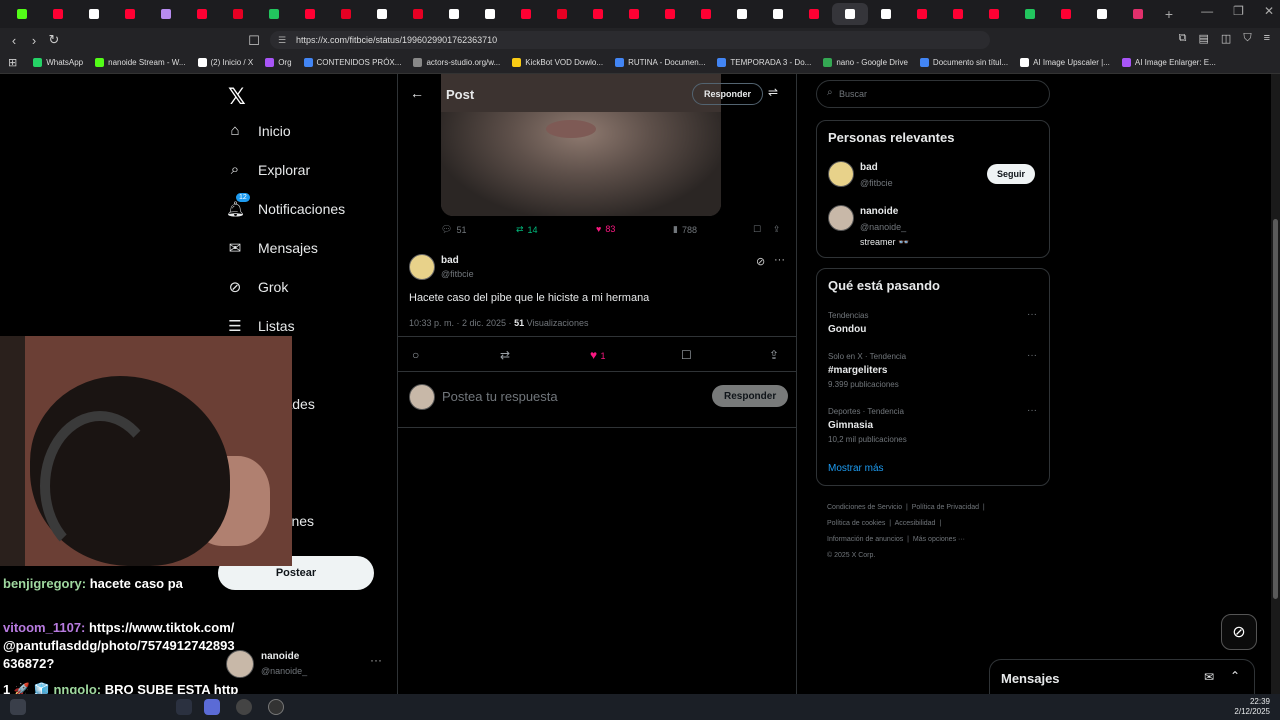 The width and height of the screenshot is (1280, 720). I want to click on nav-item-grok: ⊘ Grok, so click(257, 287).